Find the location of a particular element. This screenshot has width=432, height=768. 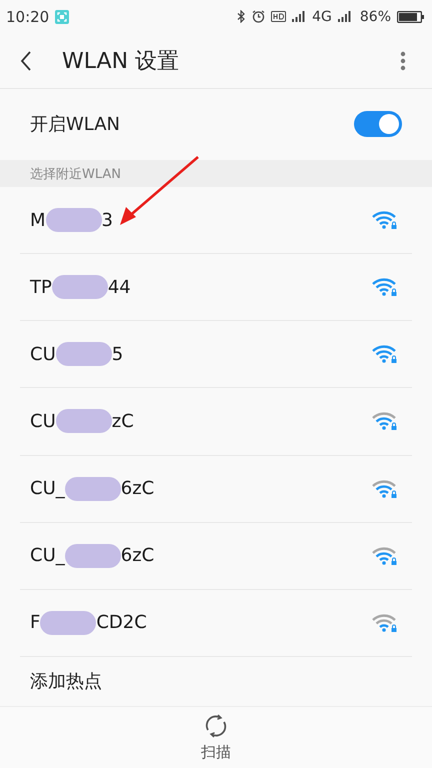

back-icon is located at coordinates (26, 60).